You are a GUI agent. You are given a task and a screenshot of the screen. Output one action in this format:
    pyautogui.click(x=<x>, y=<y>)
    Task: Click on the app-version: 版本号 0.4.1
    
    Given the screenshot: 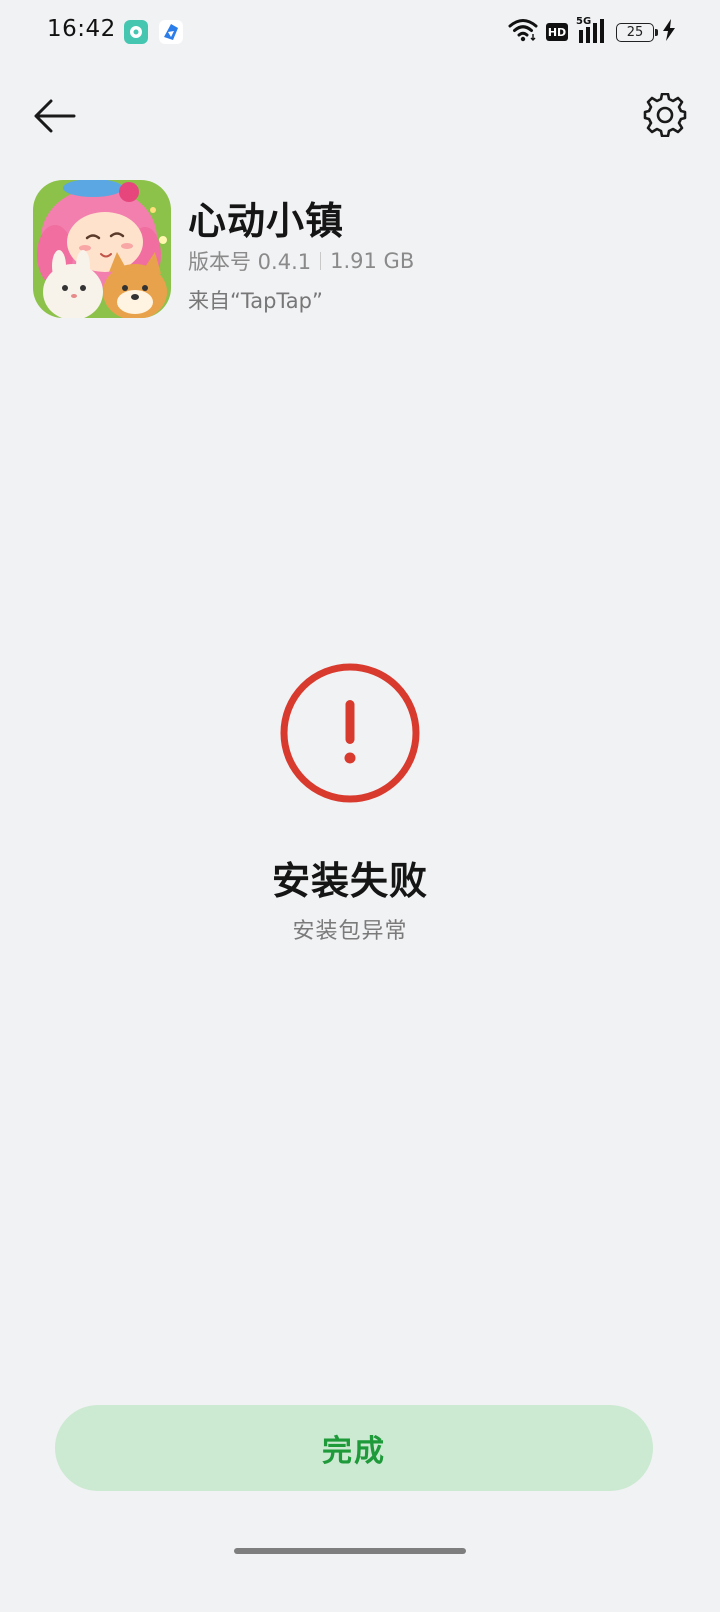 What is the action you would take?
    pyautogui.click(x=250, y=262)
    